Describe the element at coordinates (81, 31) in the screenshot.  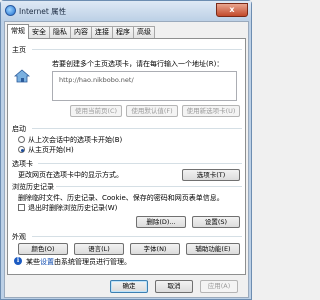
I see `tab-strip: 常规 安全 隐私 内容 连接 程序 高级` at that location.